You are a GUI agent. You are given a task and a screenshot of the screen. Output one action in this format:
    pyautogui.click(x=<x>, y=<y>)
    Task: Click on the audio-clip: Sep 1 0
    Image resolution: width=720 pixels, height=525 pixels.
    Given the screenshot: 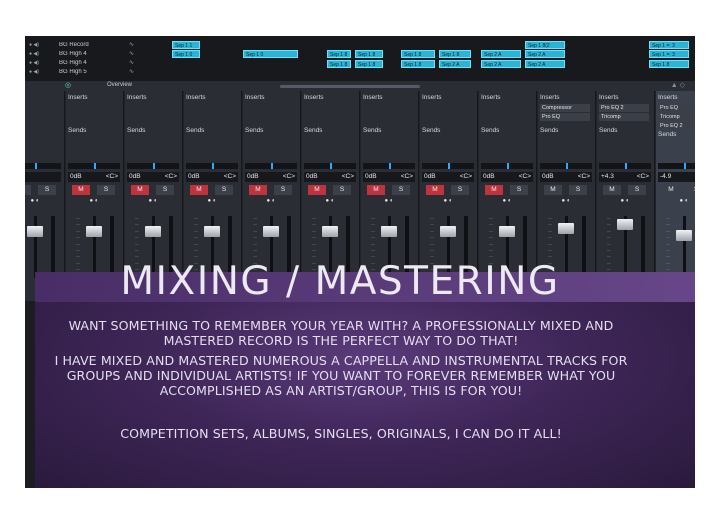 What is the action you would take?
    pyautogui.click(x=186, y=54)
    